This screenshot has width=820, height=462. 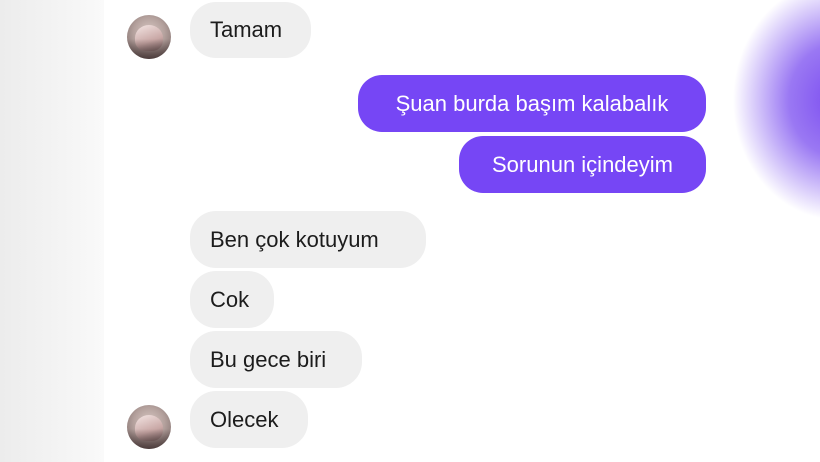 What do you see at coordinates (246, 29) in the screenshot?
I see `message-text: Tamam` at bounding box center [246, 29].